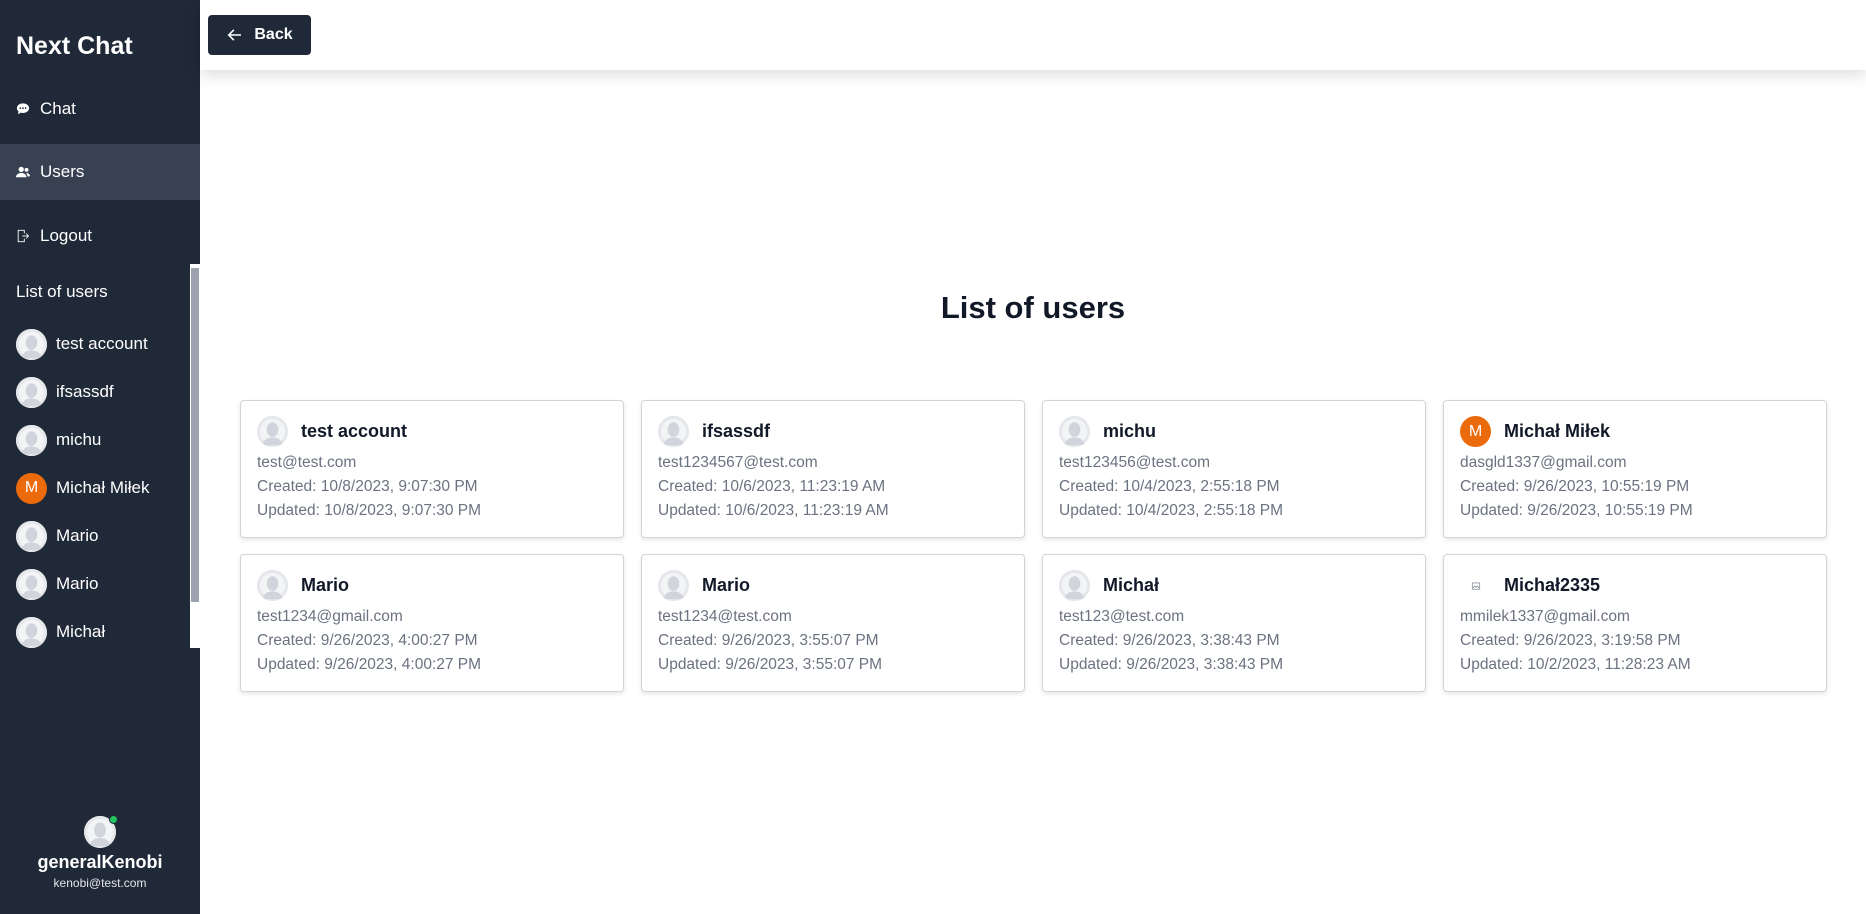 Image resolution: width=1866 pixels, height=914 pixels. What do you see at coordinates (85, 391) in the screenshot?
I see `sidebar-user-name: ifsassdf` at bounding box center [85, 391].